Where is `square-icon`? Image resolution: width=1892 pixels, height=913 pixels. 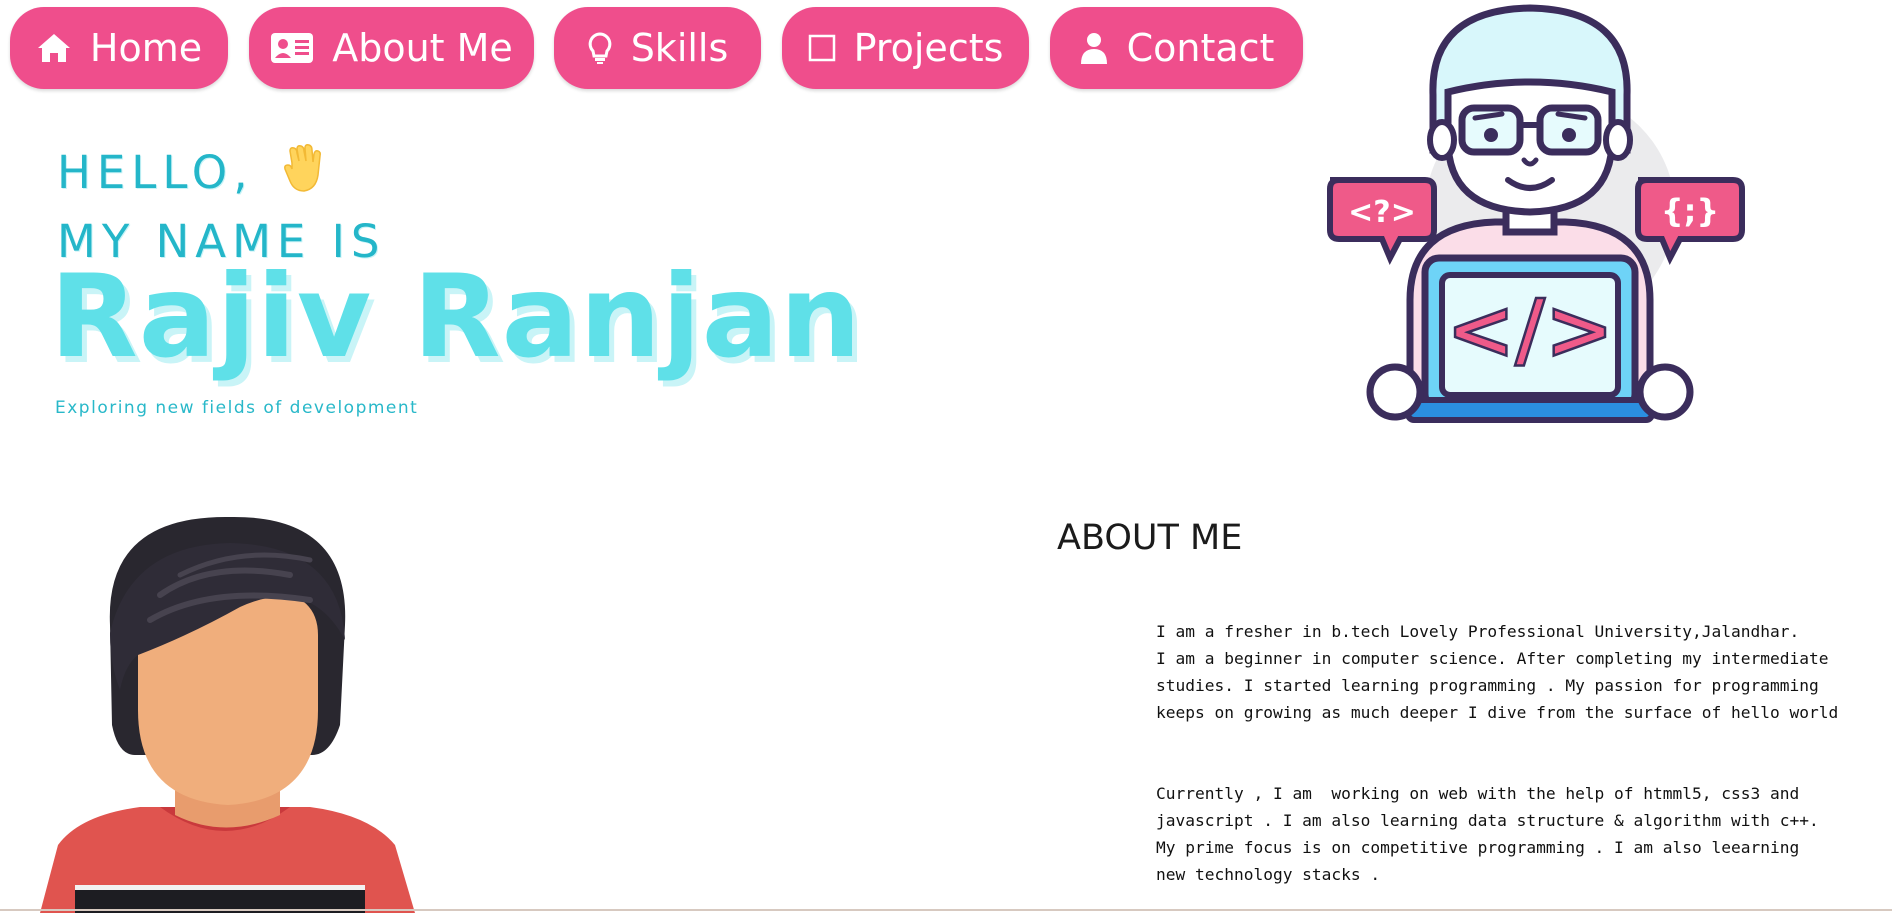
square-icon is located at coordinates (822, 48).